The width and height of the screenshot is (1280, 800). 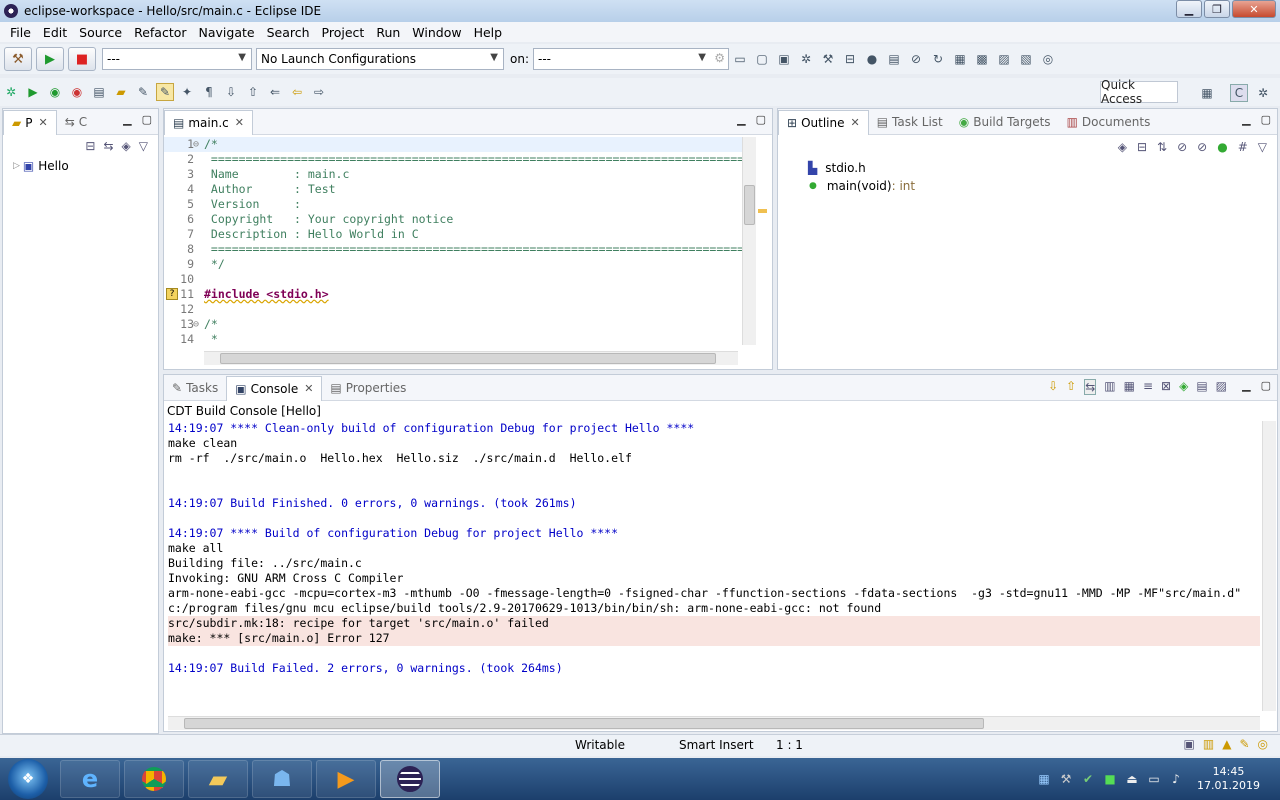 What do you see at coordinates (1244, 744) in the screenshot?
I see `pen-icon: ✎` at bounding box center [1244, 744].